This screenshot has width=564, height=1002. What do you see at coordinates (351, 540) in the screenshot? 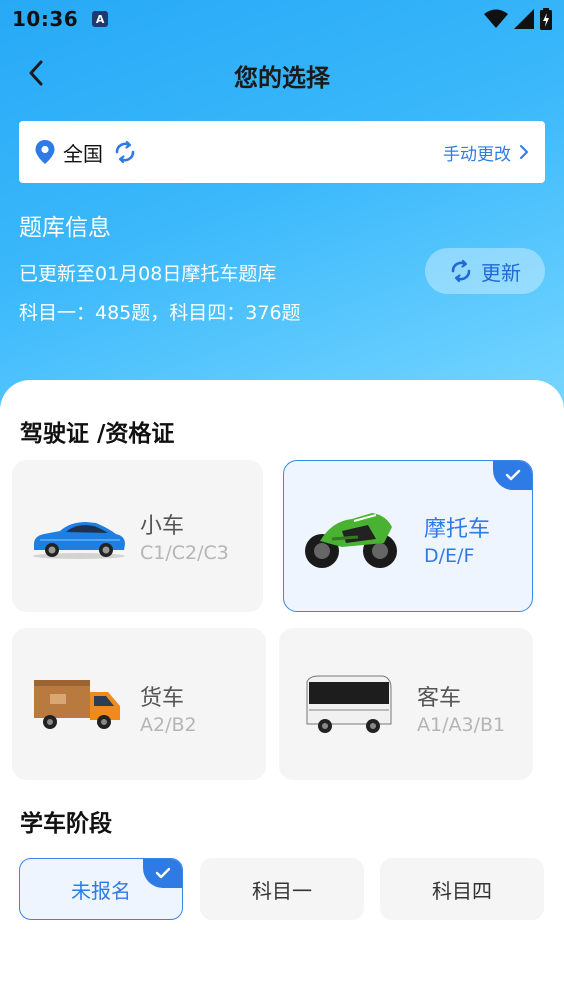
I see `motorcycle-icon` at bounding box center [351, 540].